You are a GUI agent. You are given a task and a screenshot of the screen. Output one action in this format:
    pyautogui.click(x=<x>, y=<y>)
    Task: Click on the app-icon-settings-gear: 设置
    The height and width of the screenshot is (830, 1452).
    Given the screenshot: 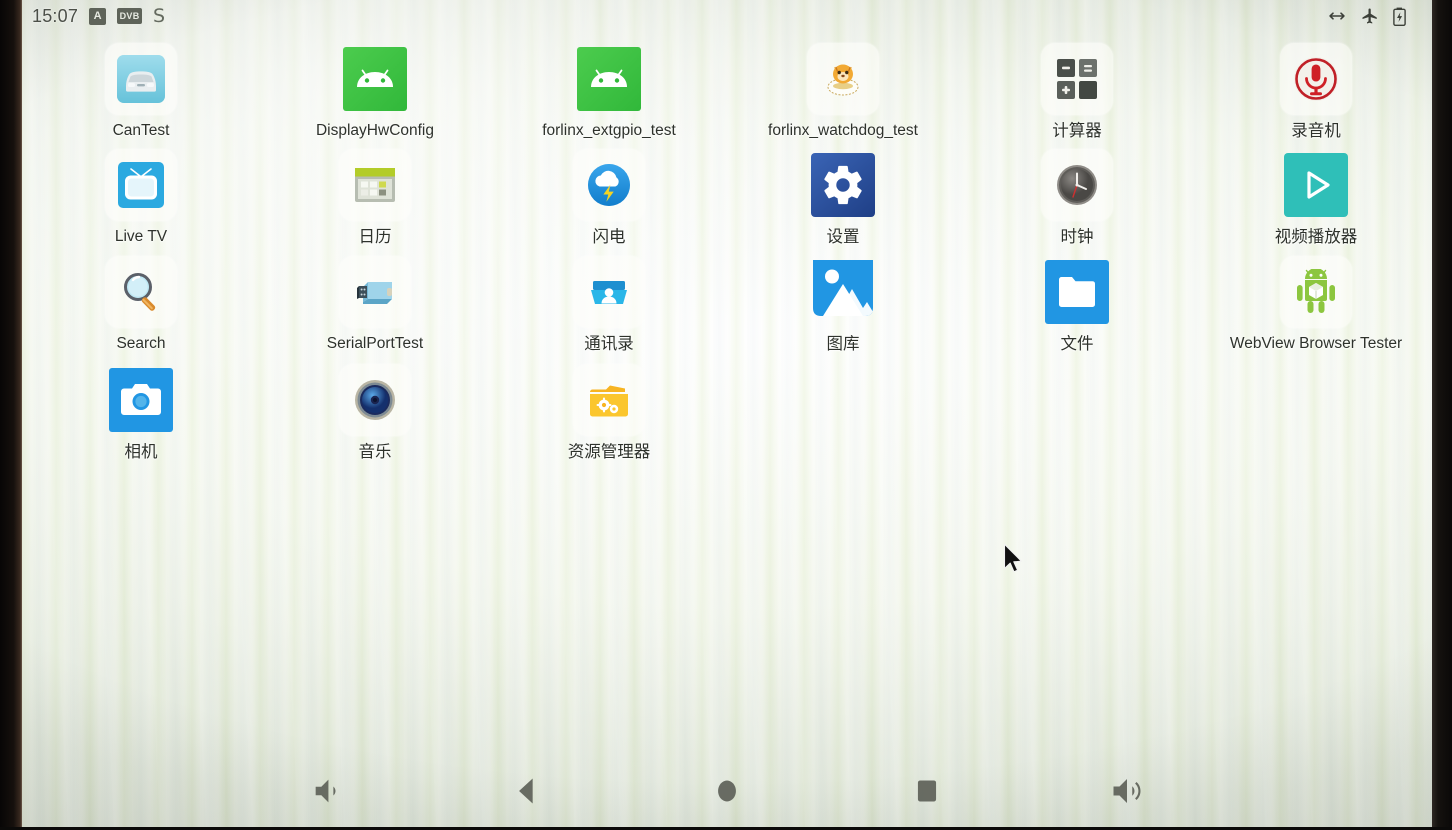 What is the action you would take?
    pyautogui.click(x=843, y=198)
    